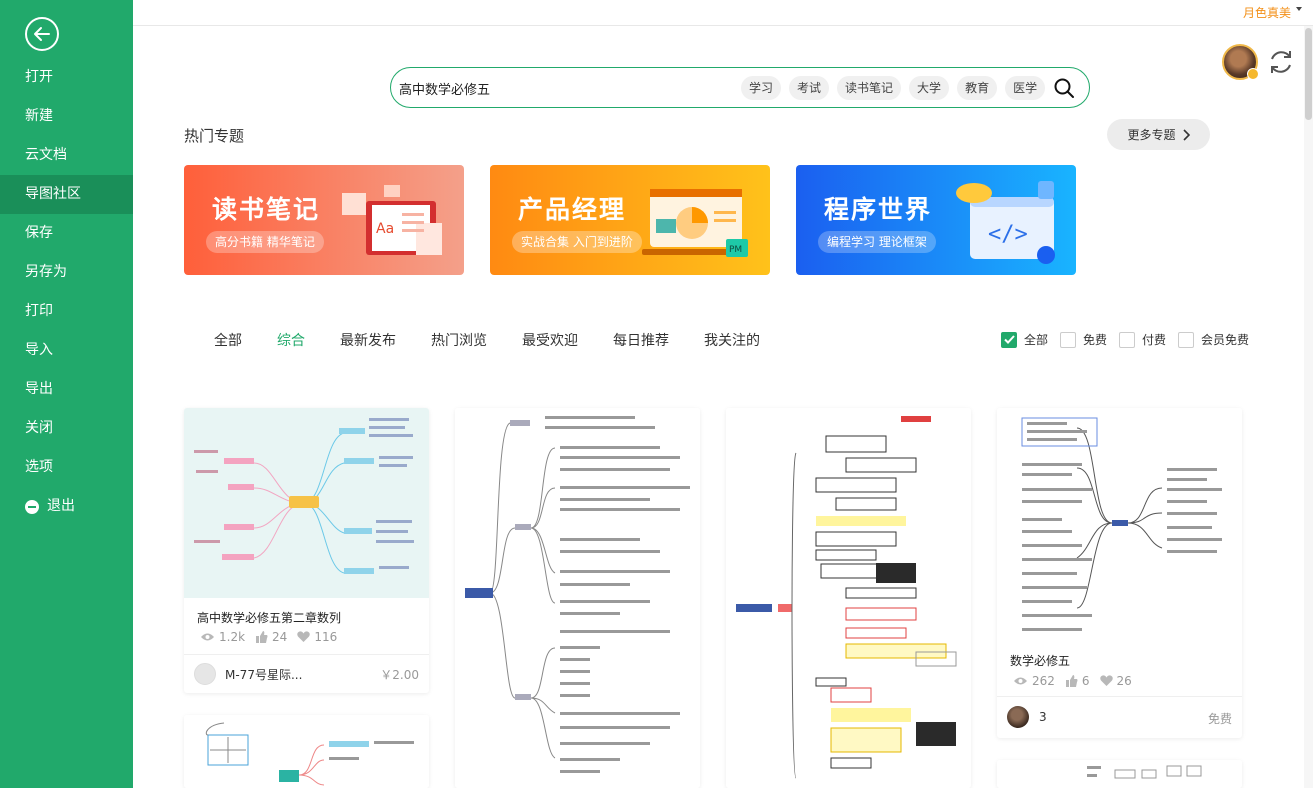  What do you see at coordinates (1124, 681) in the screenshot?
I see `favorites-count: 26` at bounding box center [1124, 681].